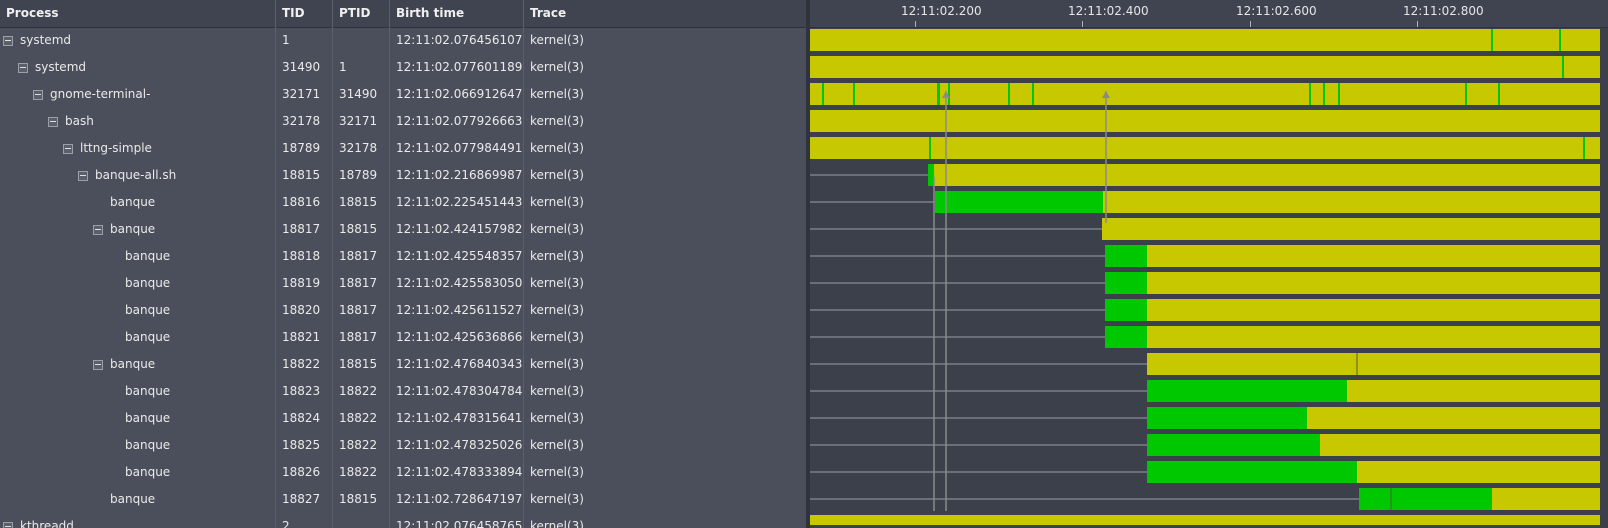 The width and height of the screenshot is (1608, 528). Describe the element at coordinates (100, 94) in the screenshot. I see `process-name: gnome-terminal-` at that location.